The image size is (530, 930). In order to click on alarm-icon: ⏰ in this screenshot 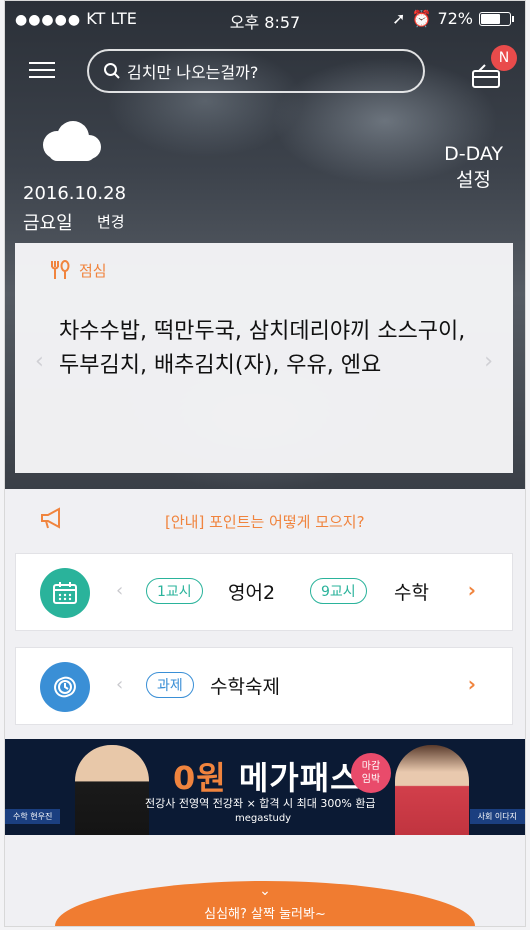, I will do `click(421, 18)`.